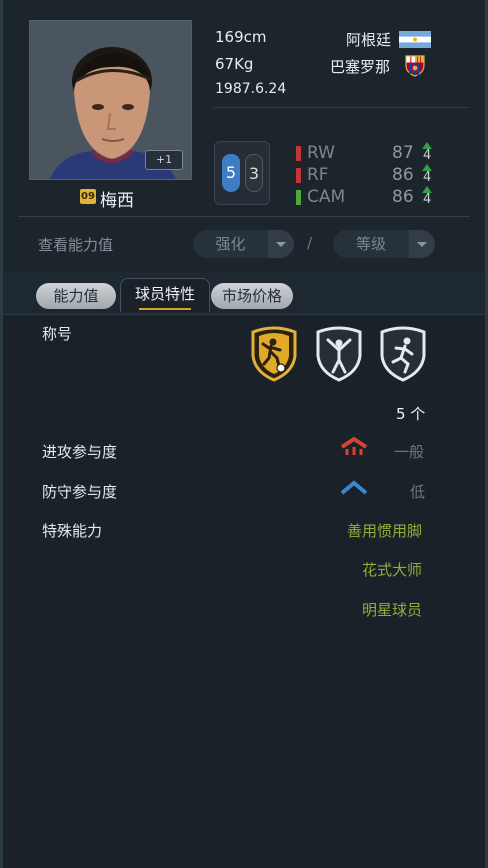 The width and height of the screenshot is (488, 868). I want to click on special-skill-item: 善用惯用脚, so click(384, 530).